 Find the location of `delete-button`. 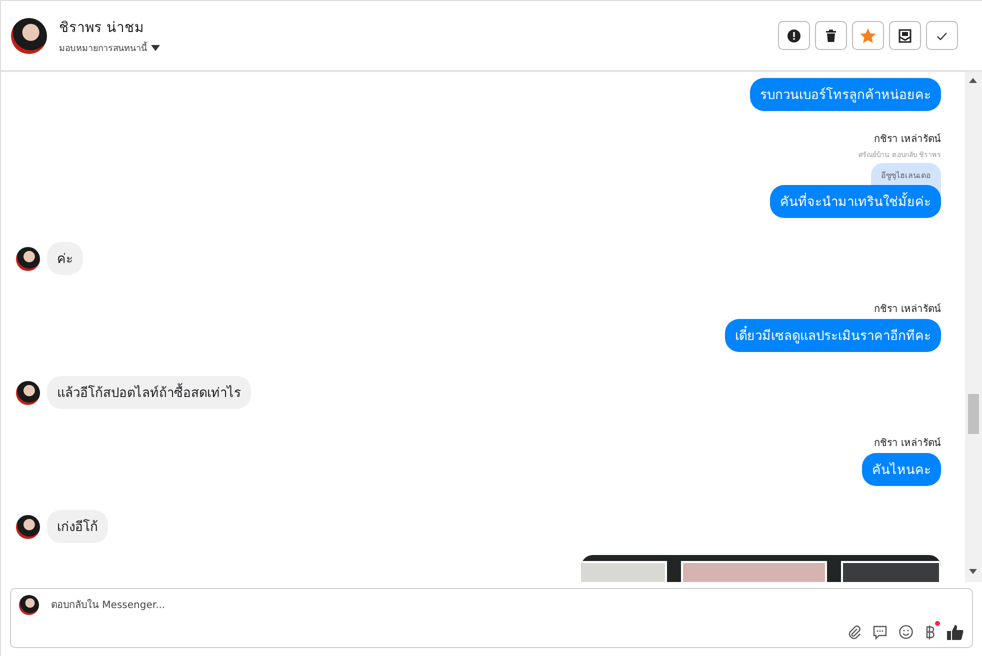

delete-button is located at coordinates (831, 35).